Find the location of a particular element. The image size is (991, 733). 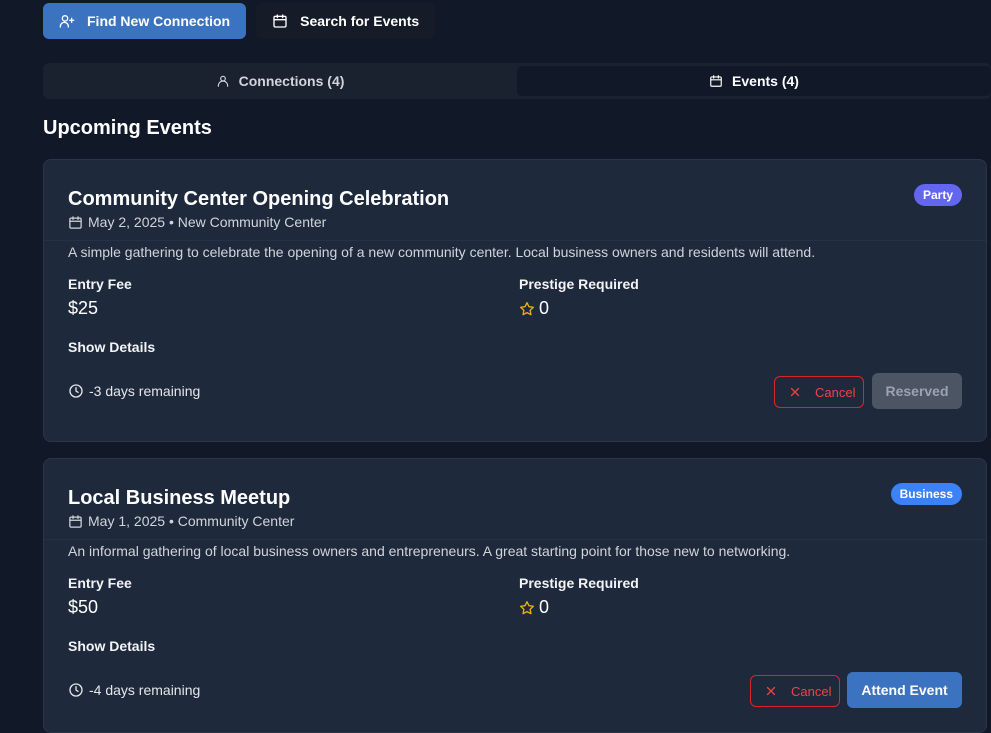

attend-event-button: Attend Event is located at coordinates (904, 690).